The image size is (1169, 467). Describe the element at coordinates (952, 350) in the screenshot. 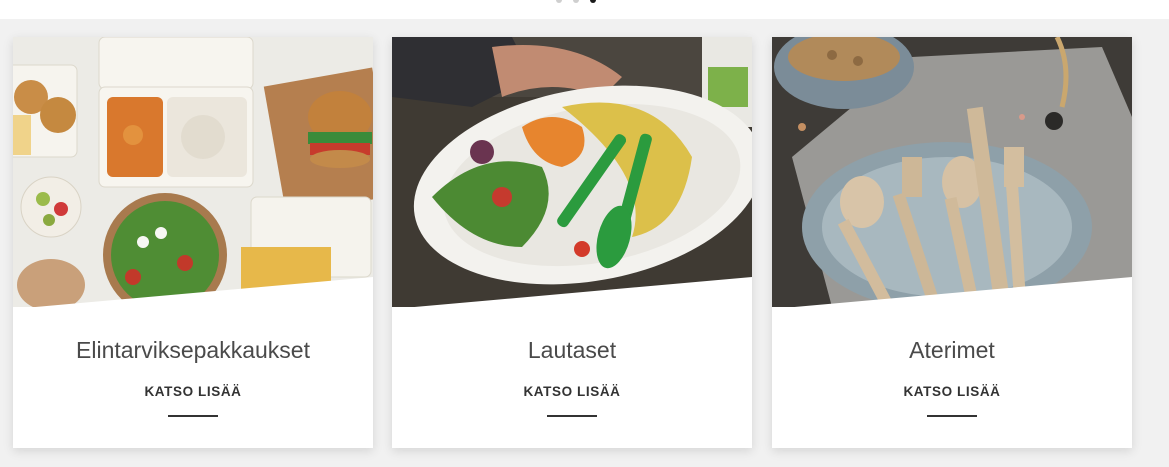

I see `card-title: Aterimet` at that location.